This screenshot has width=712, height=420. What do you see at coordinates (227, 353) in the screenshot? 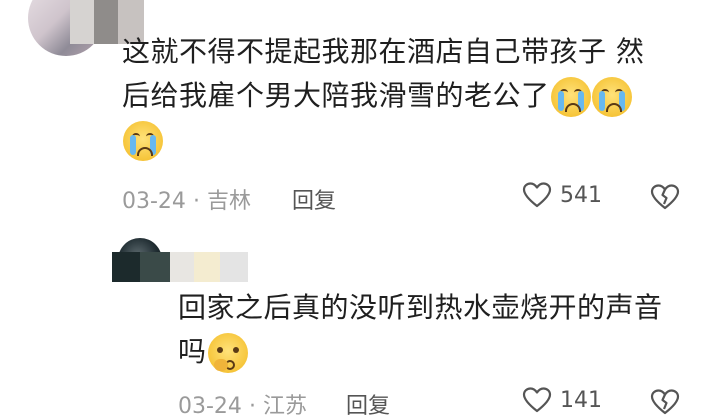
I see `thinking-face-icon` at bounding box center [227, 353].